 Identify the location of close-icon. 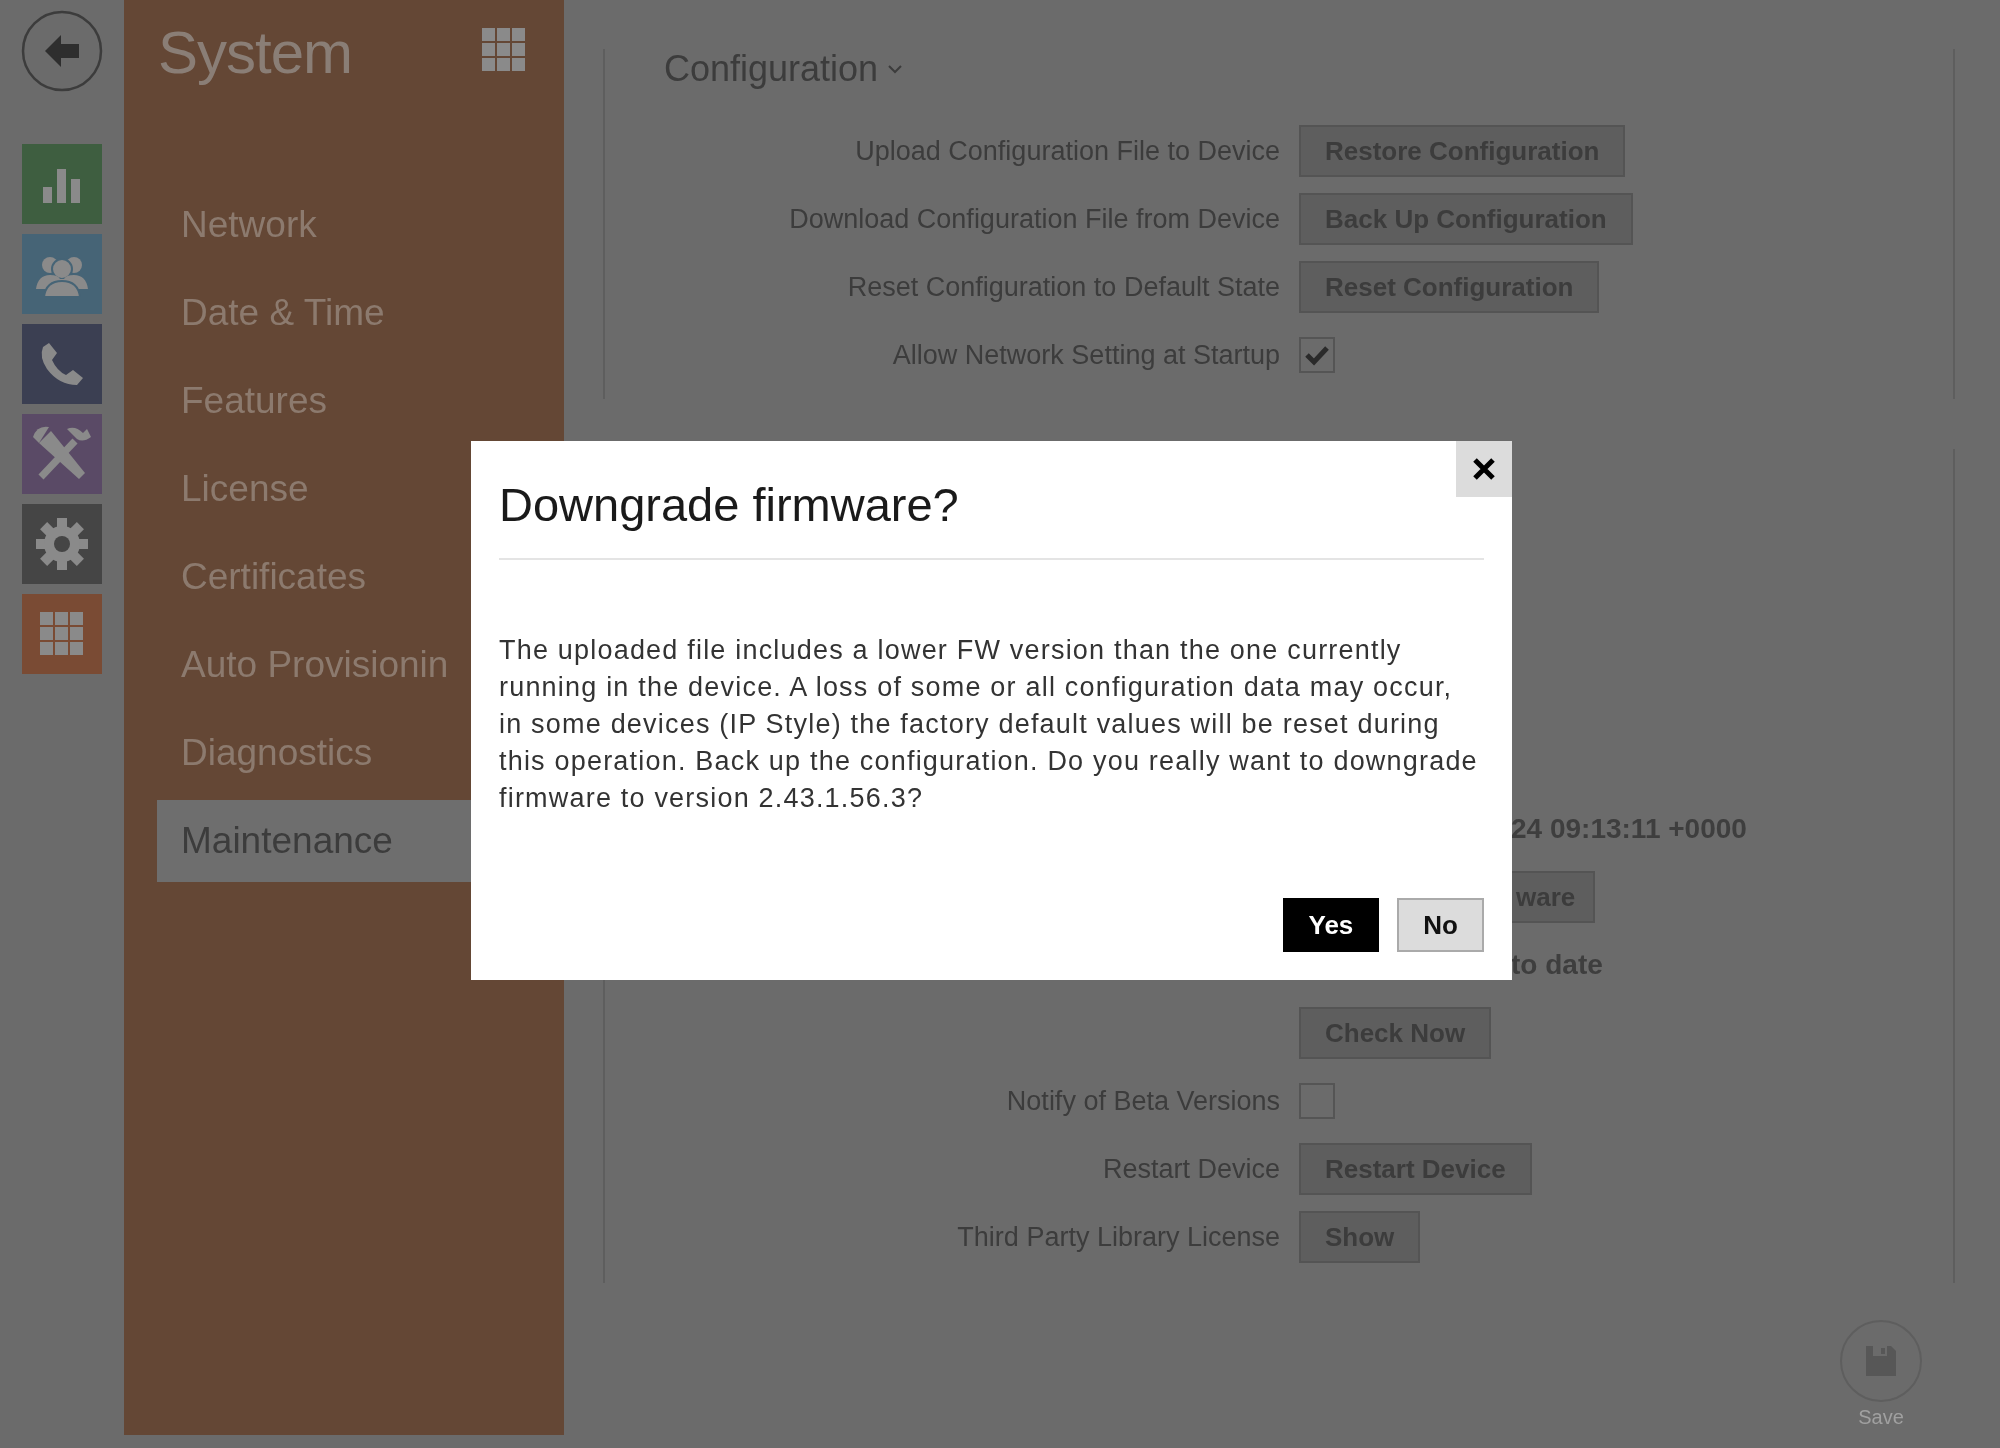
(1484, 469).